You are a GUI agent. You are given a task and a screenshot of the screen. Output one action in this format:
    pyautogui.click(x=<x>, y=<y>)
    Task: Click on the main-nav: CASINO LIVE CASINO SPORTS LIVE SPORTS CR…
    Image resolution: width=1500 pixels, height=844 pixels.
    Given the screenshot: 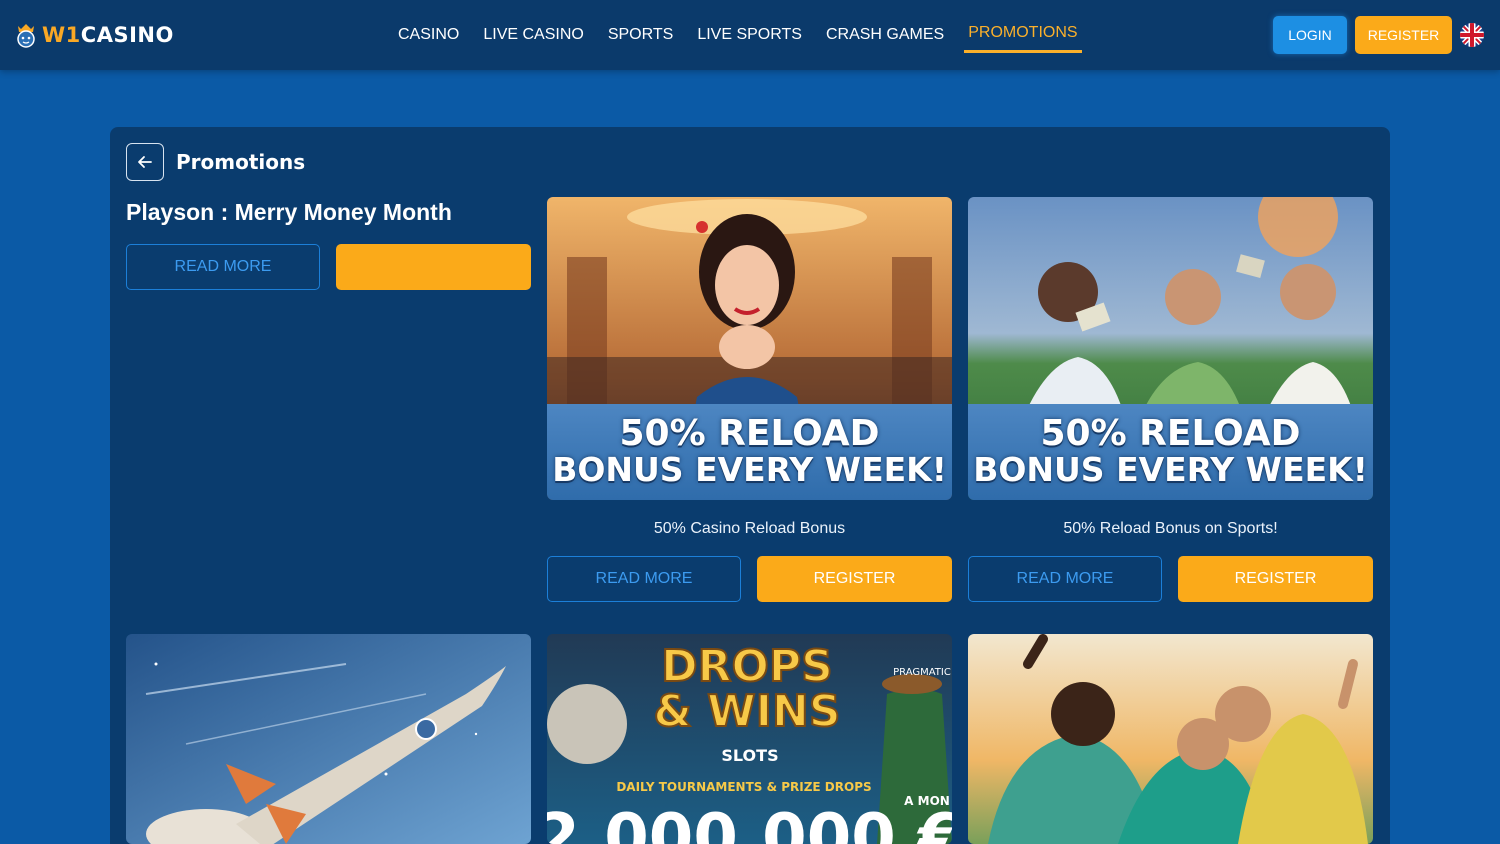 What is the action you would take?
    pyautogui.click(x=738, y=35)
    